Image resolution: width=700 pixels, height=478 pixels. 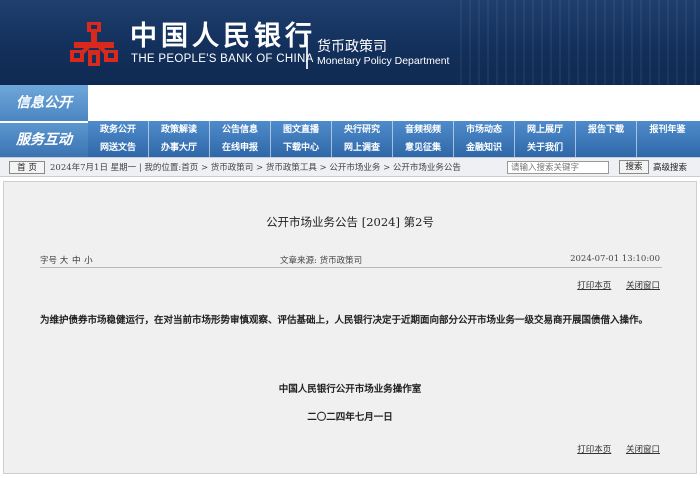 I want to click on nav-item-baokan: 报刊年鉴, so click(x=667, y=130).